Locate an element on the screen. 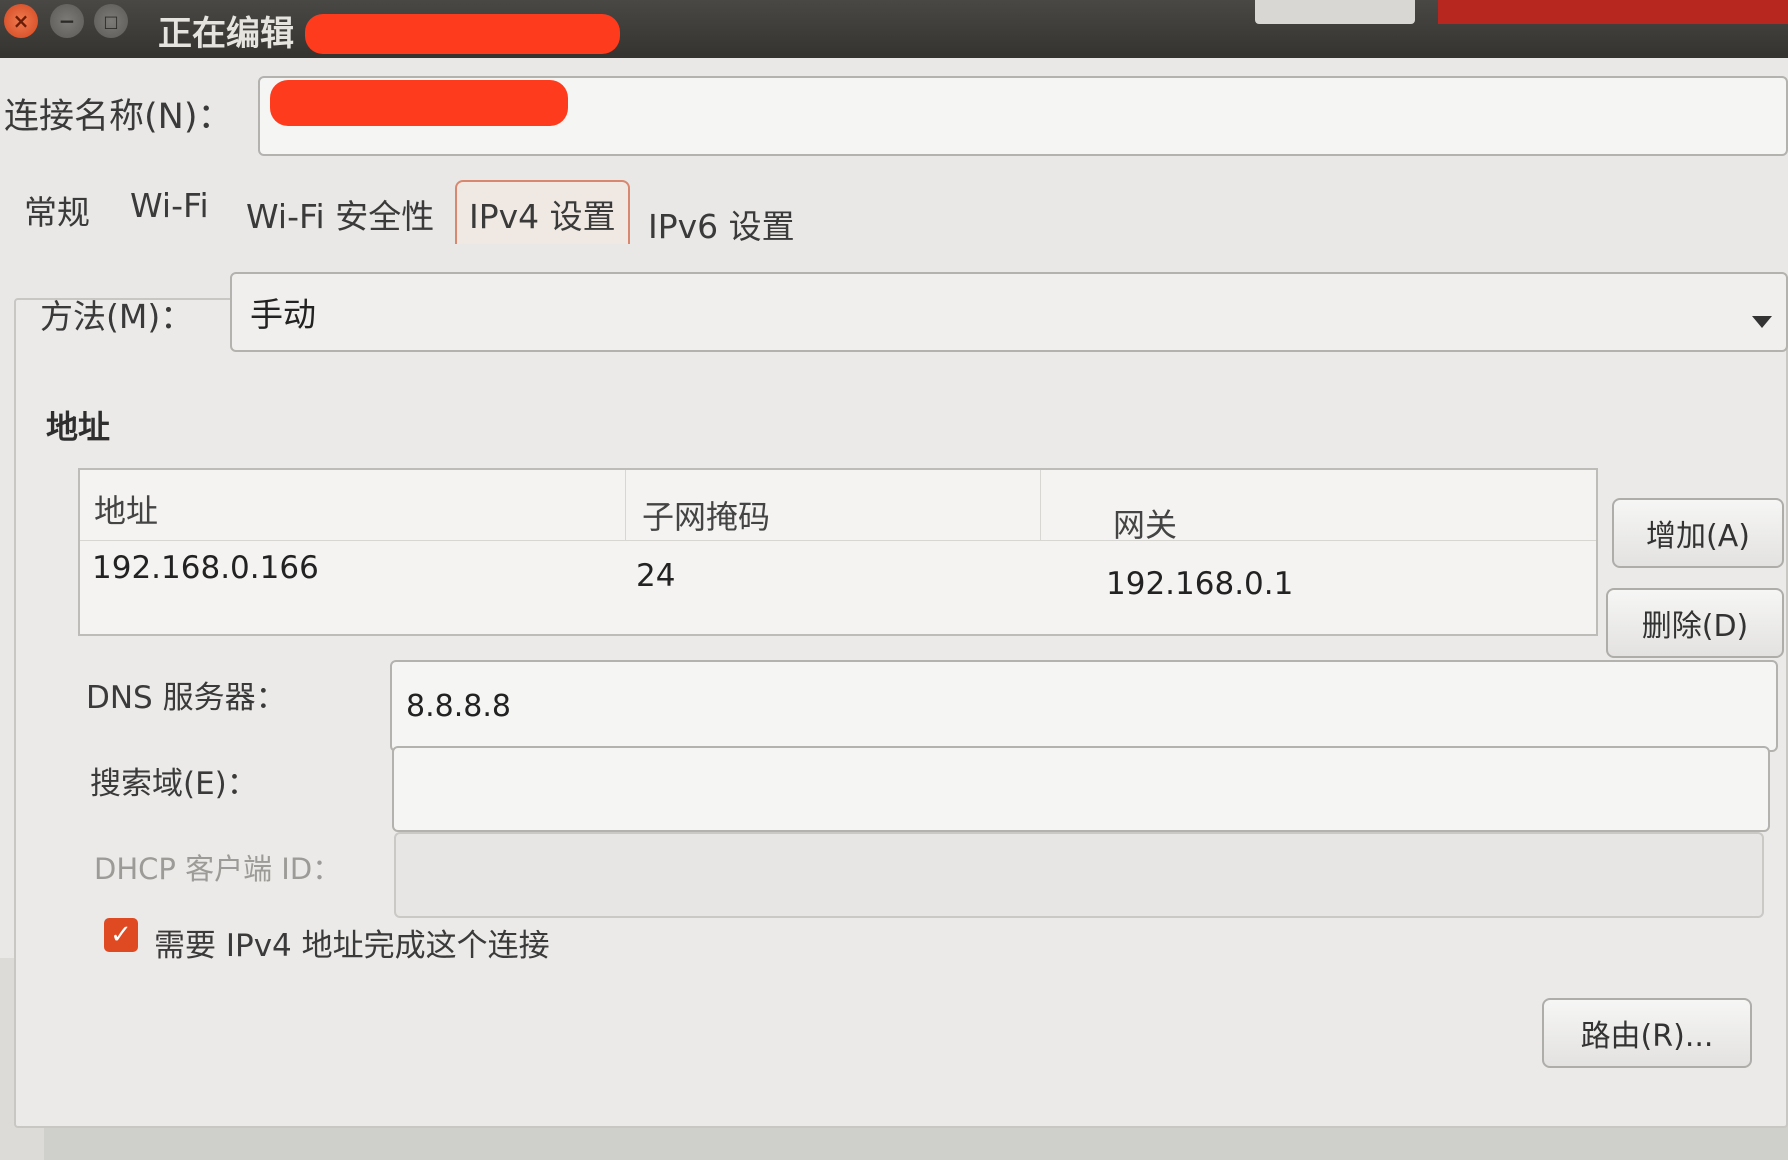 The height and width of the screenshot is (1160, 1788). background-window-tab is located at coordinates (1335, 12).